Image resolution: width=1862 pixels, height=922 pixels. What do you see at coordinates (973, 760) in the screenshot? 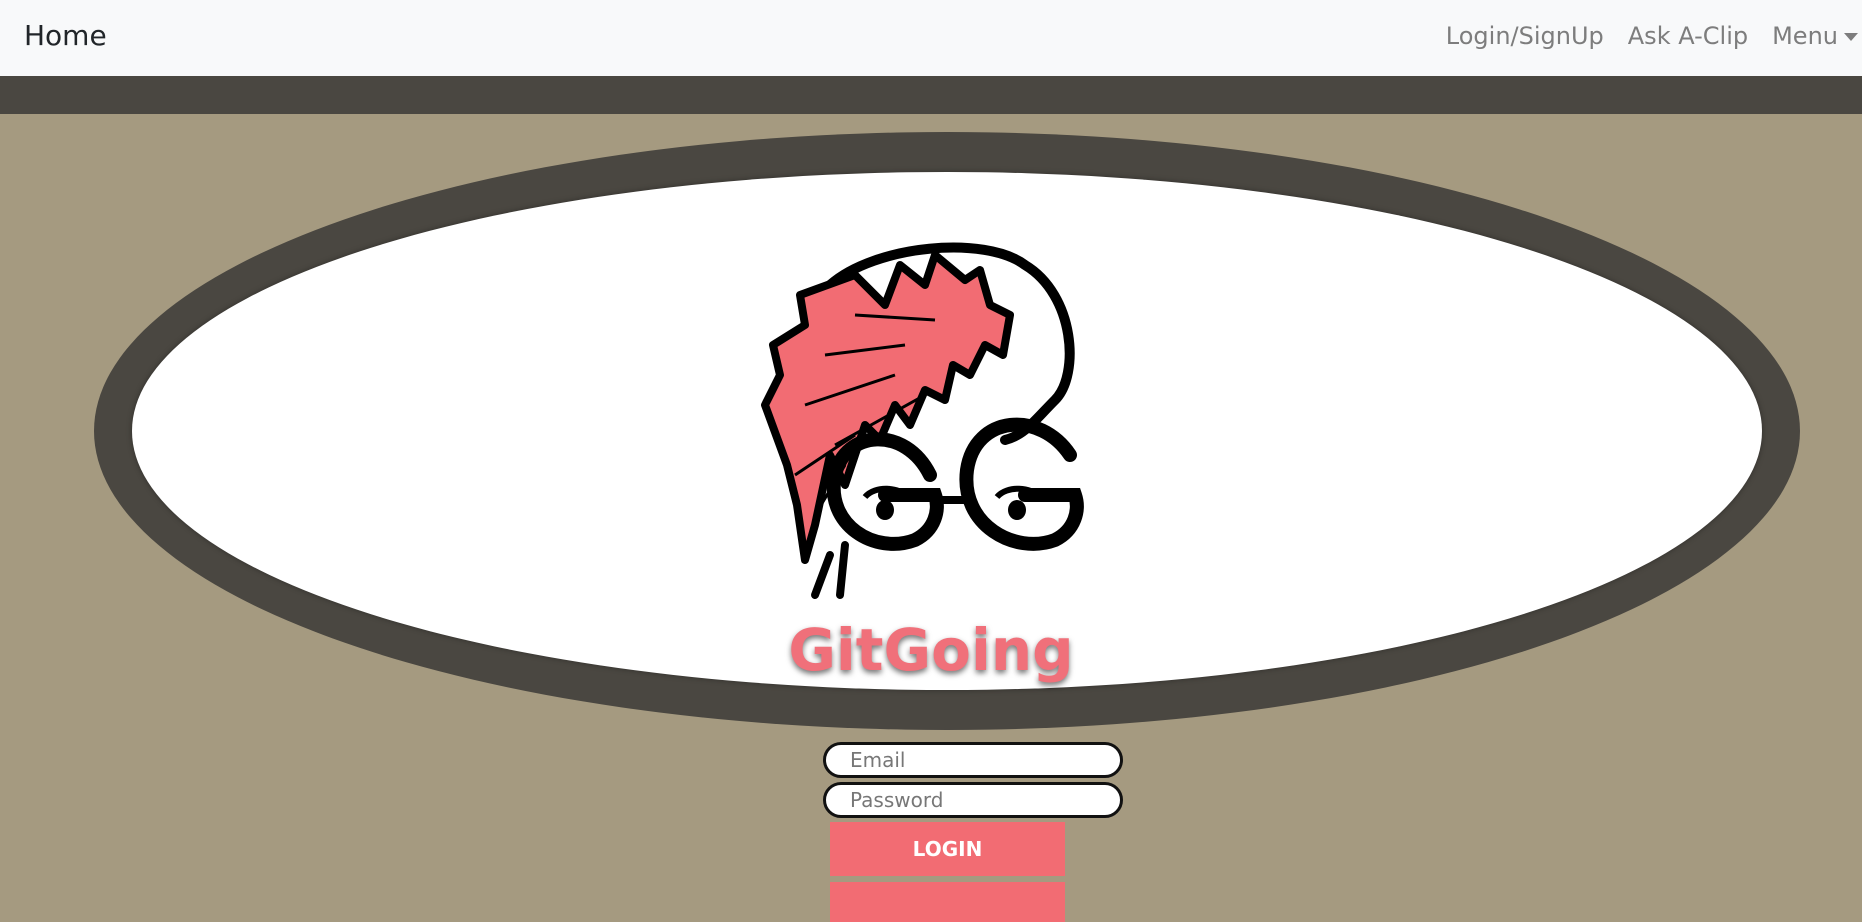
I see `email-field` at bounding box center [973, 760].